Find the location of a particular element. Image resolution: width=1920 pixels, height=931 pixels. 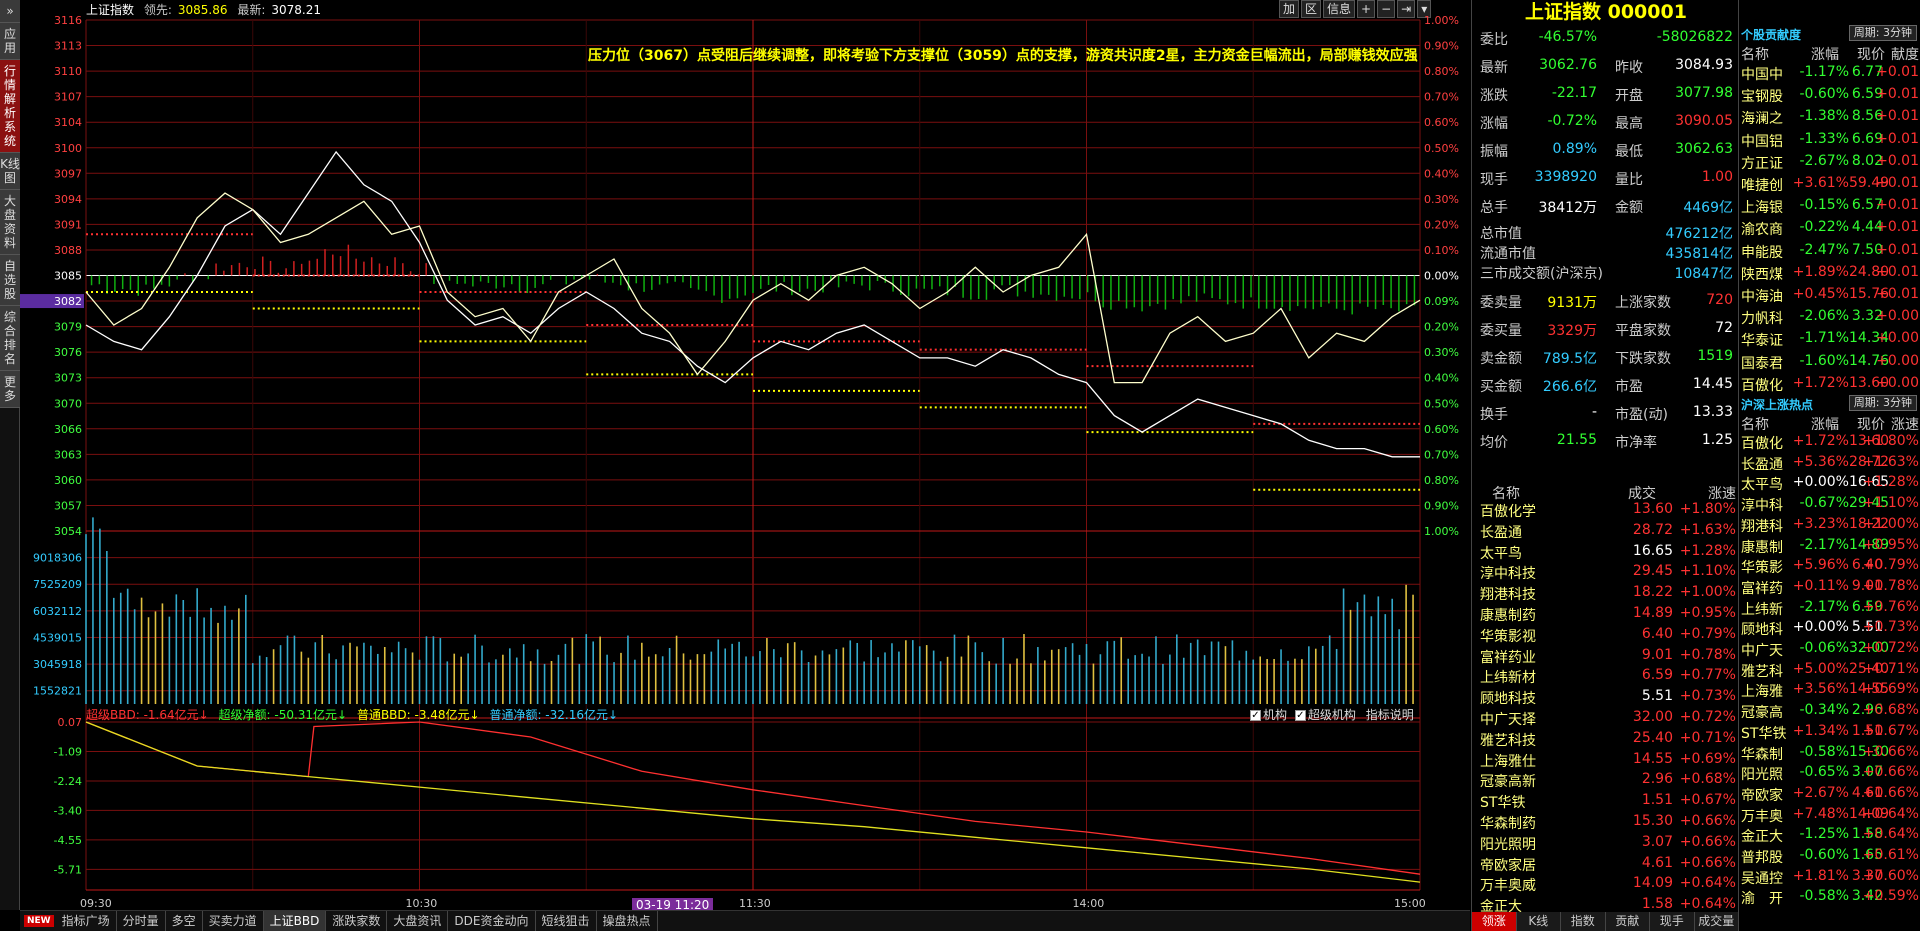

quote-label: 振幅 is located at coordinates (1494, 152).